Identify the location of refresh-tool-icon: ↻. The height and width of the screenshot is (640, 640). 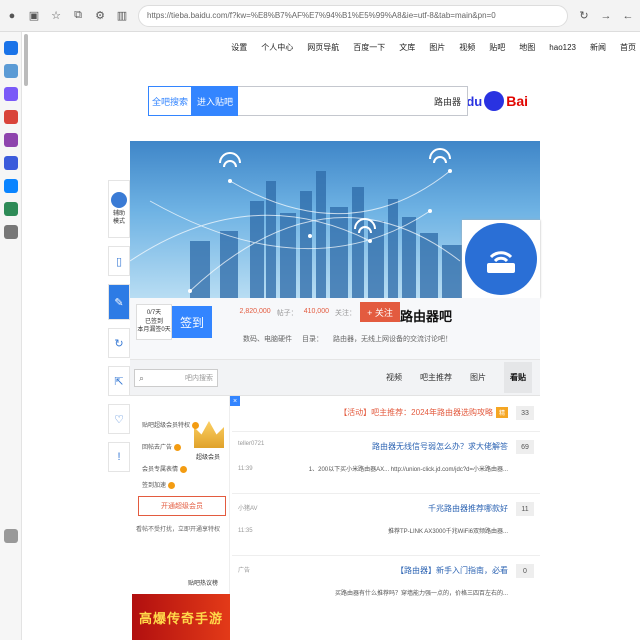
(119, 343).